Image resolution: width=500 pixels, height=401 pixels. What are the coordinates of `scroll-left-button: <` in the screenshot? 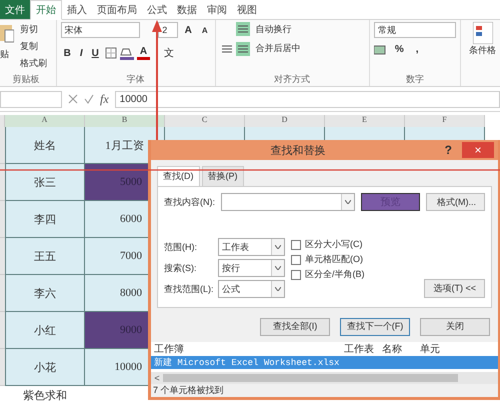 It's located at (157, 378).